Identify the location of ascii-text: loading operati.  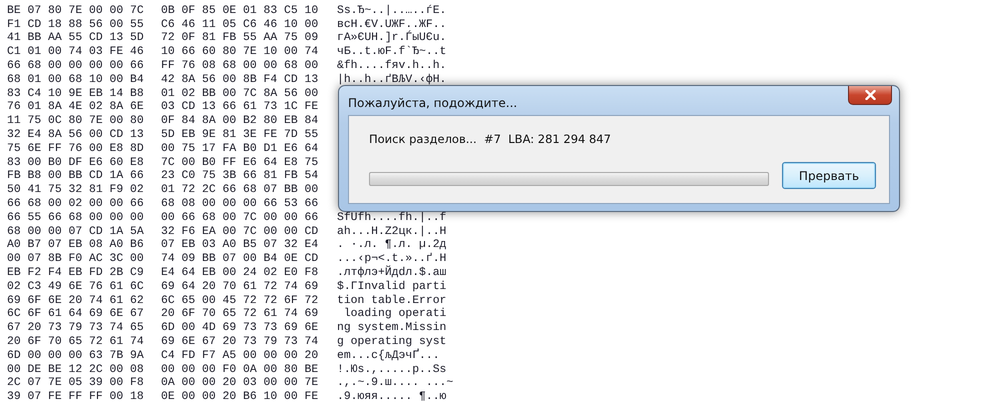
(394, 314).